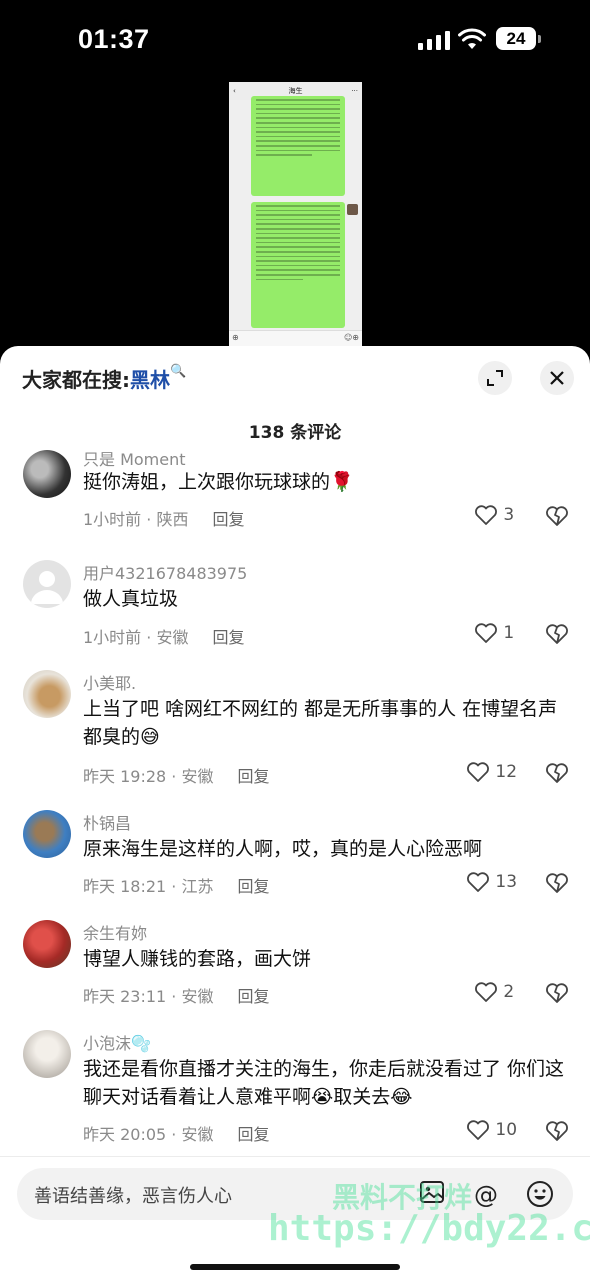  Describe the element at coordinates (432, 1192) in the screenshot. I see `image-icon` at that location.